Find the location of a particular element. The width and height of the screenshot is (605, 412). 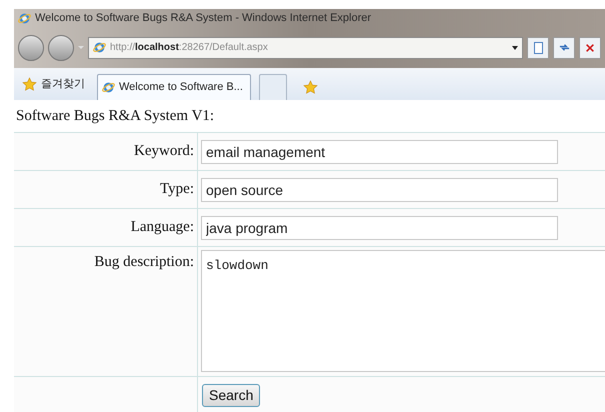

browser-tab is located at coordinates (273, 87).